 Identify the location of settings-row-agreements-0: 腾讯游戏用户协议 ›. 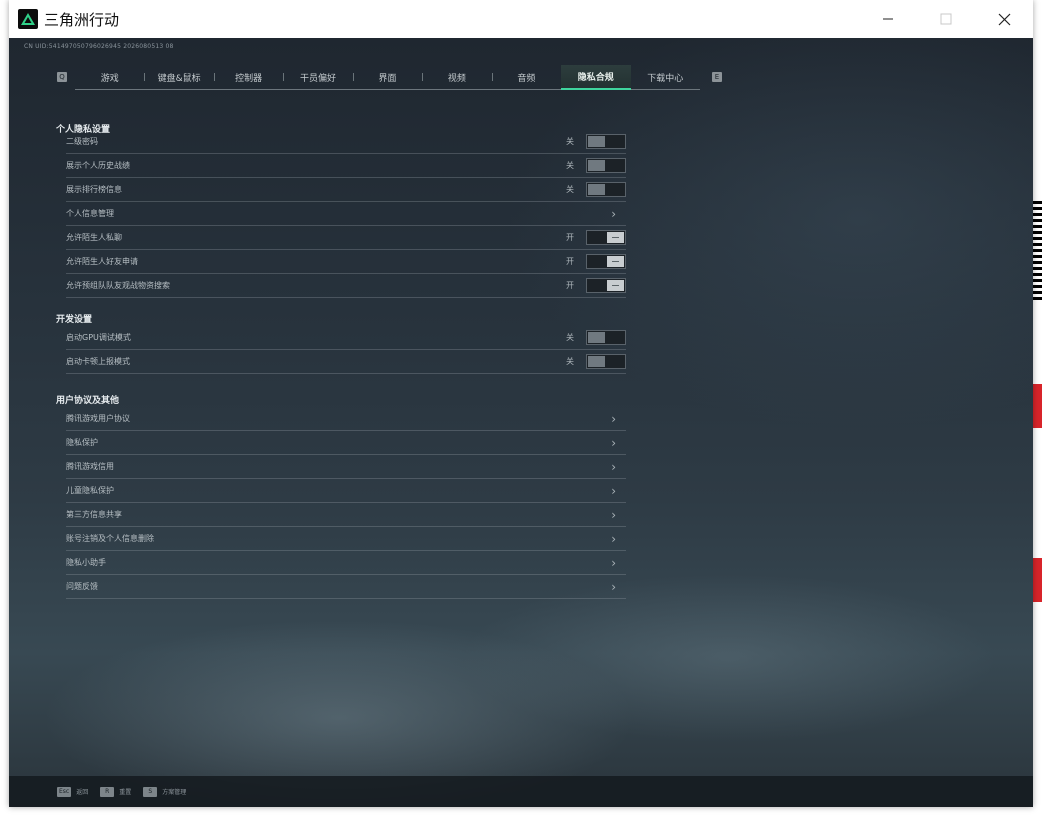
(346, 419).